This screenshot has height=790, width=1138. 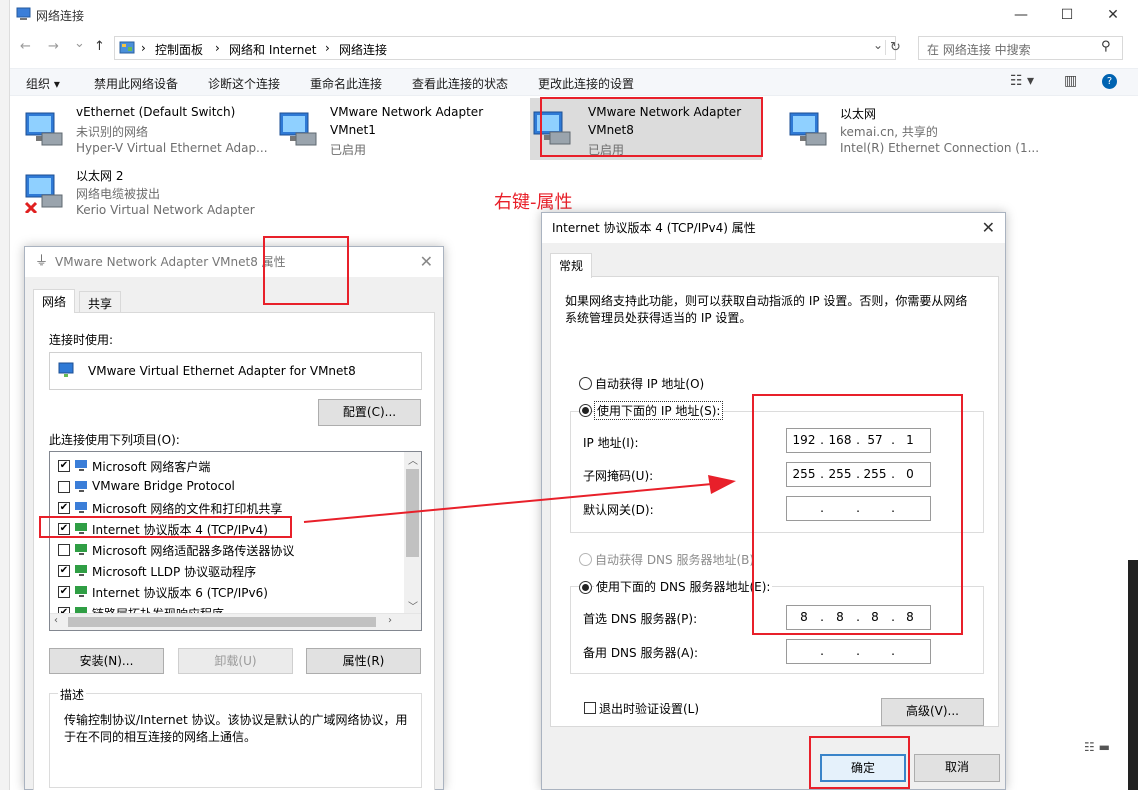 What do you see at coordinates (571, 265) in the screenshot?
I see `tab-general: 常规` at bounding box center [571, 265].